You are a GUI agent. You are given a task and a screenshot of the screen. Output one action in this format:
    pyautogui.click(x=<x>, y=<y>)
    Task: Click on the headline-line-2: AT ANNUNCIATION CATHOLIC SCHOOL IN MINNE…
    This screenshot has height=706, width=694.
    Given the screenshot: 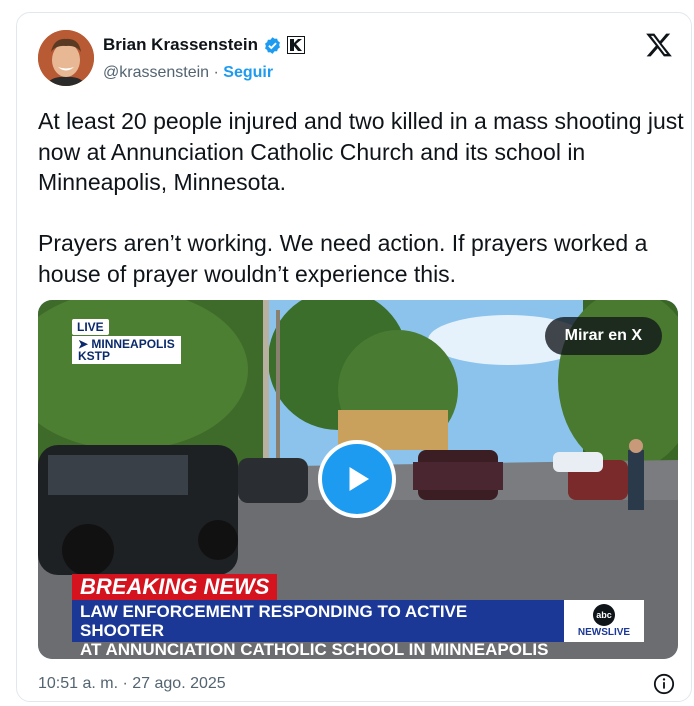 What is the action you would take?
    pyautogui.click(x=314, y=649)
    